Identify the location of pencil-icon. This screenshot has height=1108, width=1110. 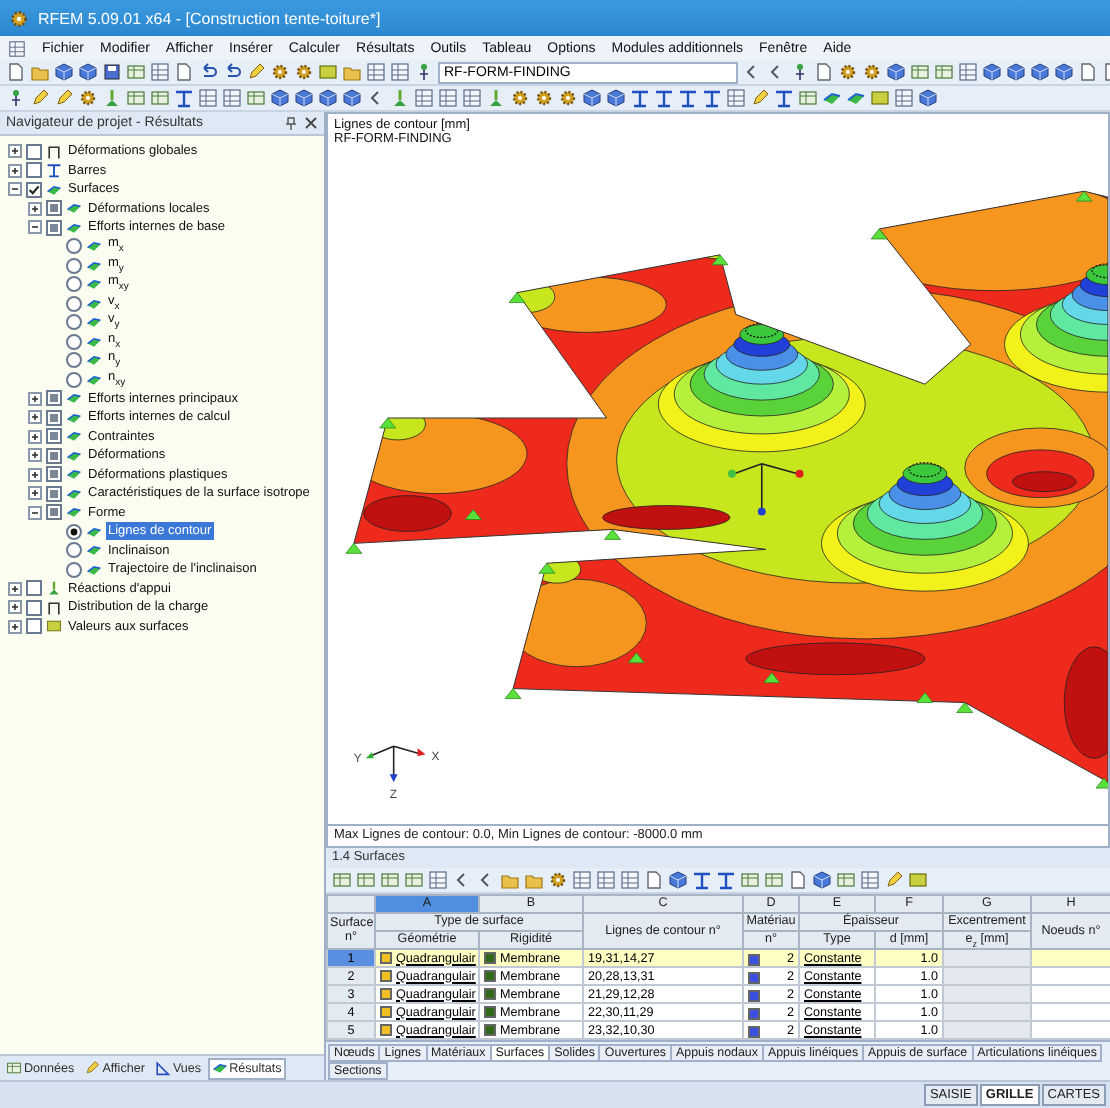
(894, 879).